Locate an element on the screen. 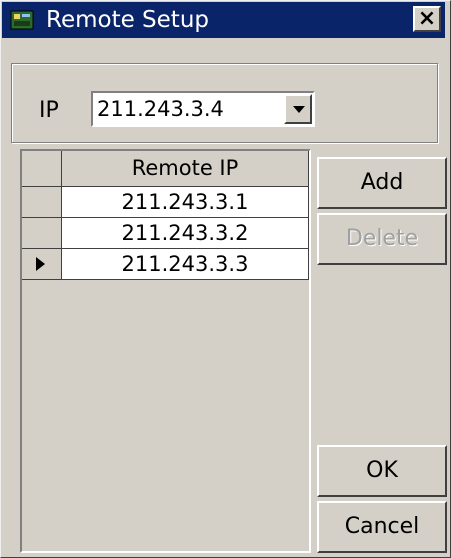  table-row: 211.243.3.3 is located at coordinates (165, 264).